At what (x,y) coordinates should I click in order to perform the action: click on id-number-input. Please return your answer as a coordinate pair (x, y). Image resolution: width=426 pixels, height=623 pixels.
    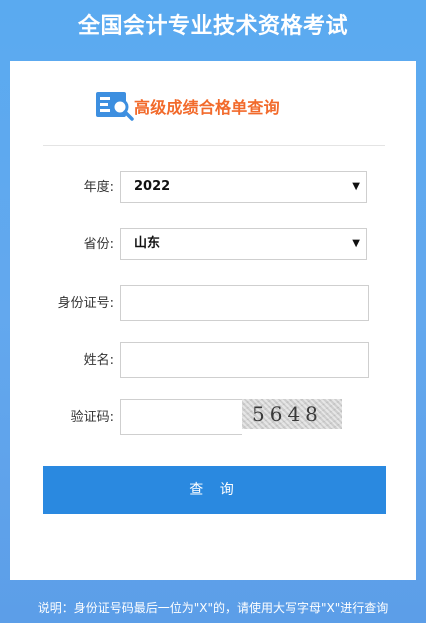
    Looking at the image, I should click on (244, 303).